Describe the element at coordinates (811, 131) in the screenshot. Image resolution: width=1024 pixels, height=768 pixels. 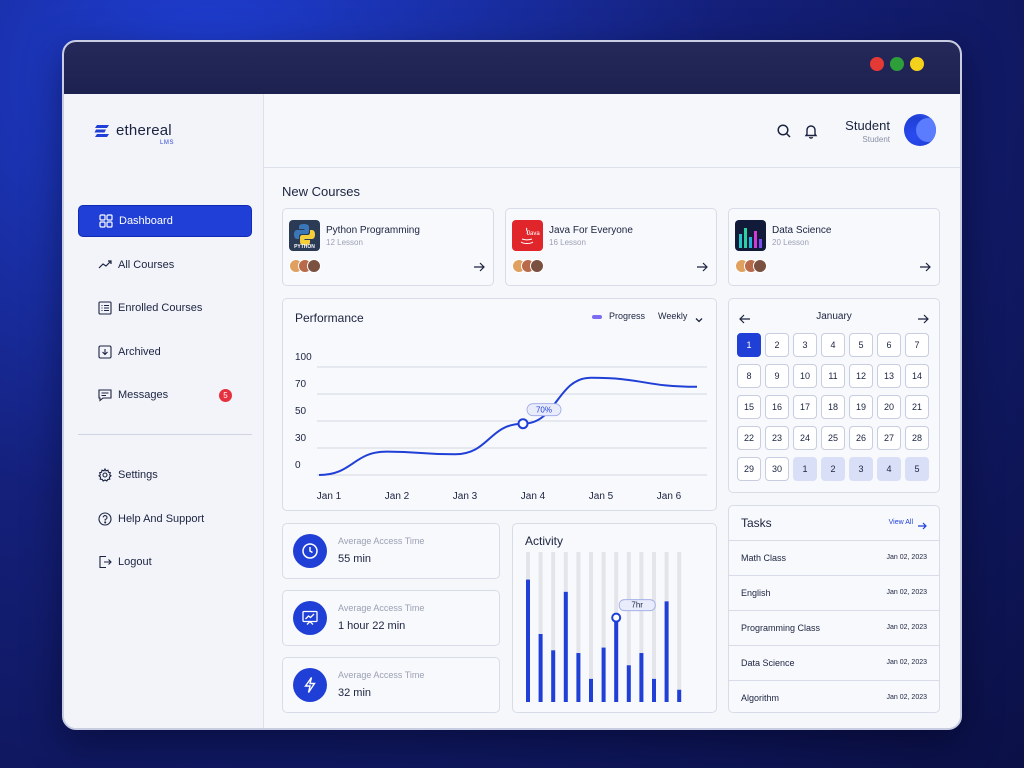
I see `bell-icon` at that location.